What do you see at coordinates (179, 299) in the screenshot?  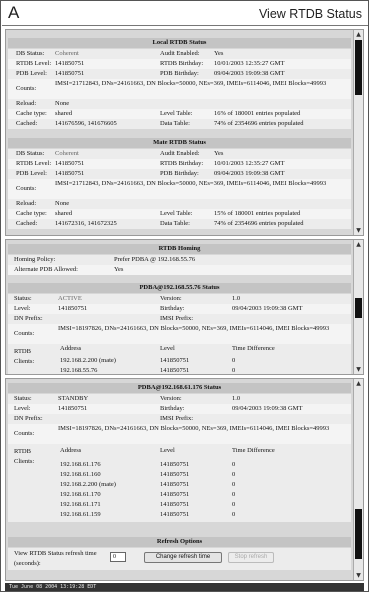 I see `pdba1-row-status: Status: ACTIVE Version: 1.0` at bounding box center [179, 299].